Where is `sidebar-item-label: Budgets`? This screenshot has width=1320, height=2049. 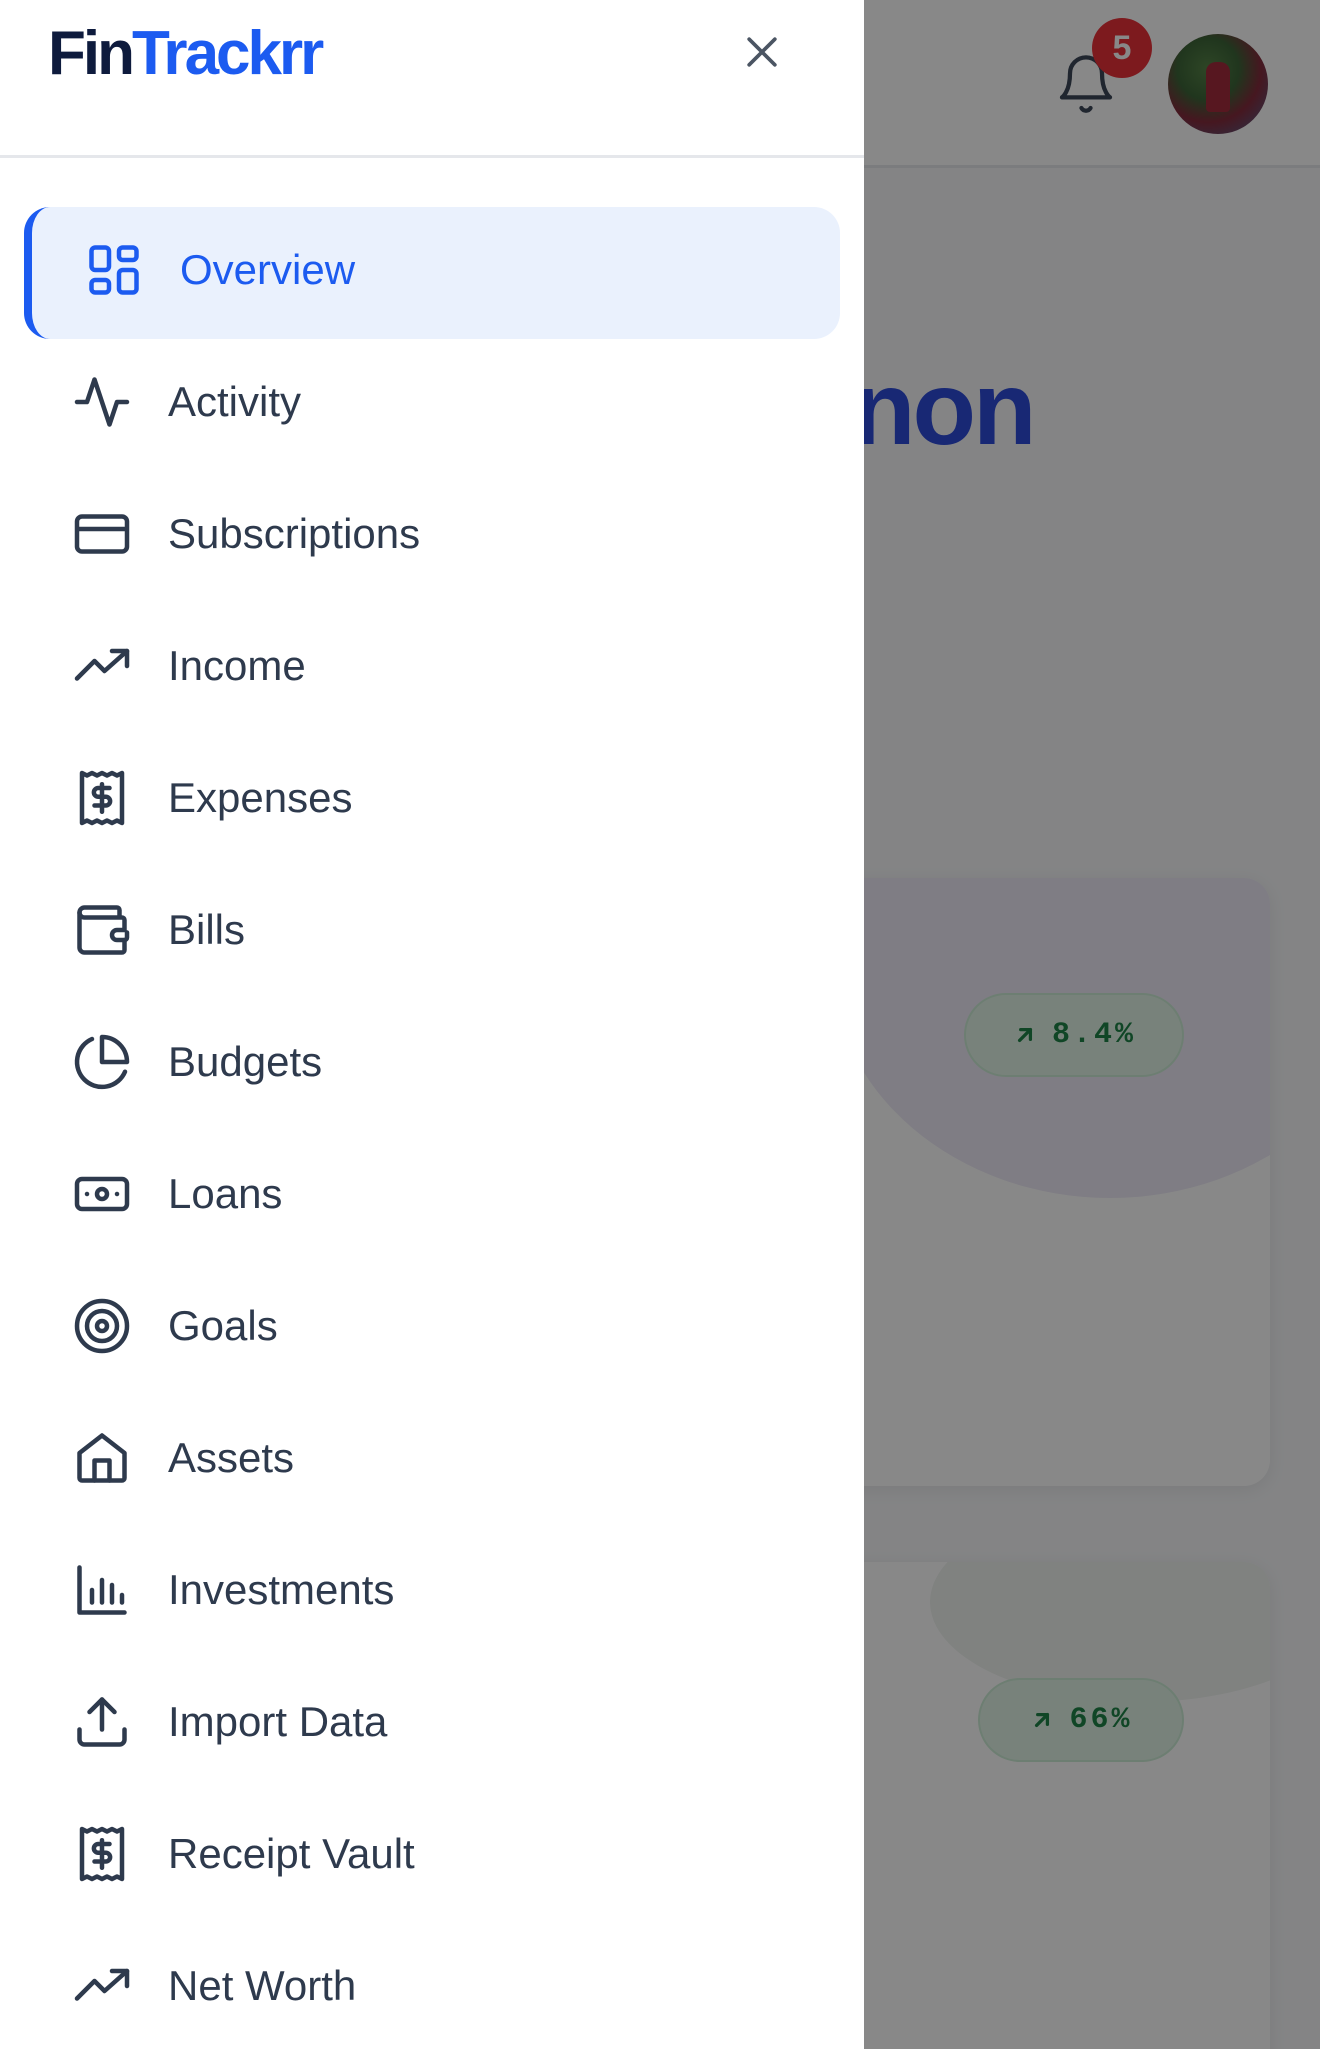 sidebar-item-label: Budgets is located at coordinates (245, 1061).